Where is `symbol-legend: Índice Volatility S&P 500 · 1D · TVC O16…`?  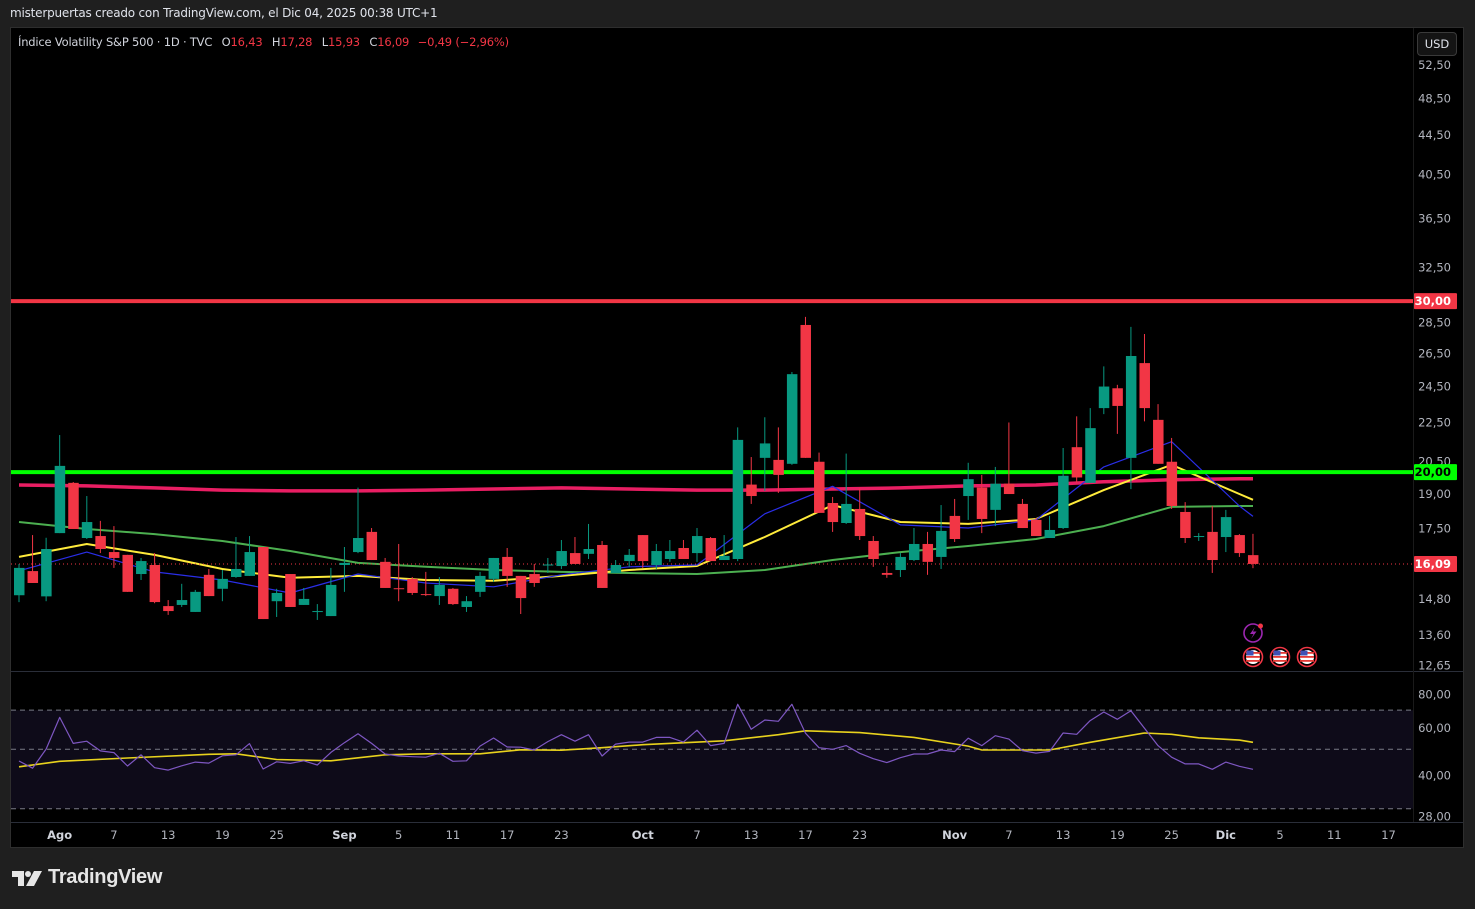
symbol-legend: Índice Volatility S&P 500 · 1D · TVC O16… is located at coordinates (263, 42).